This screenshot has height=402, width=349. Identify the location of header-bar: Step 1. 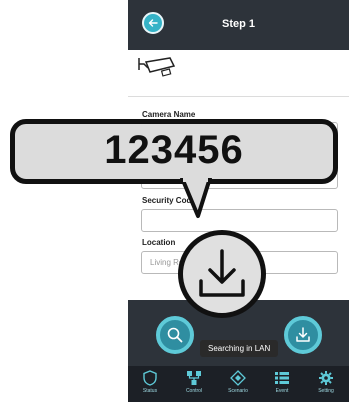
(238, 25).